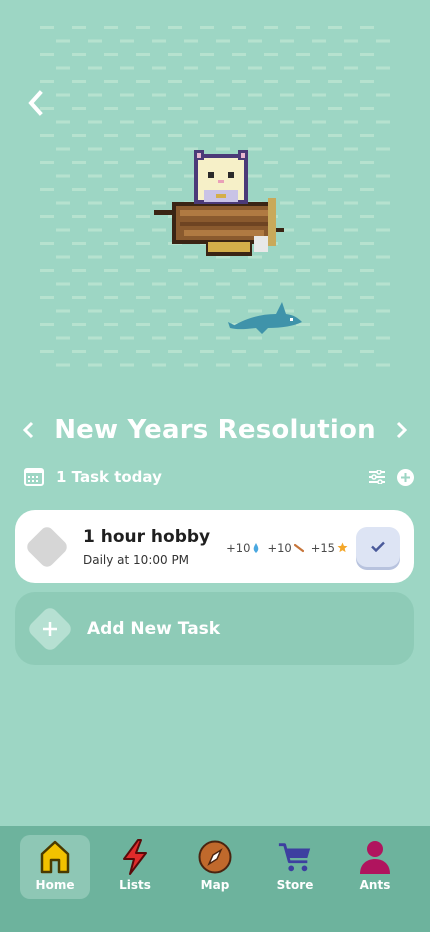  Describe the element at coordinates (136, 559) in the screenshot. I see `task-schedule: Daily at 10:00 PM` at that location.